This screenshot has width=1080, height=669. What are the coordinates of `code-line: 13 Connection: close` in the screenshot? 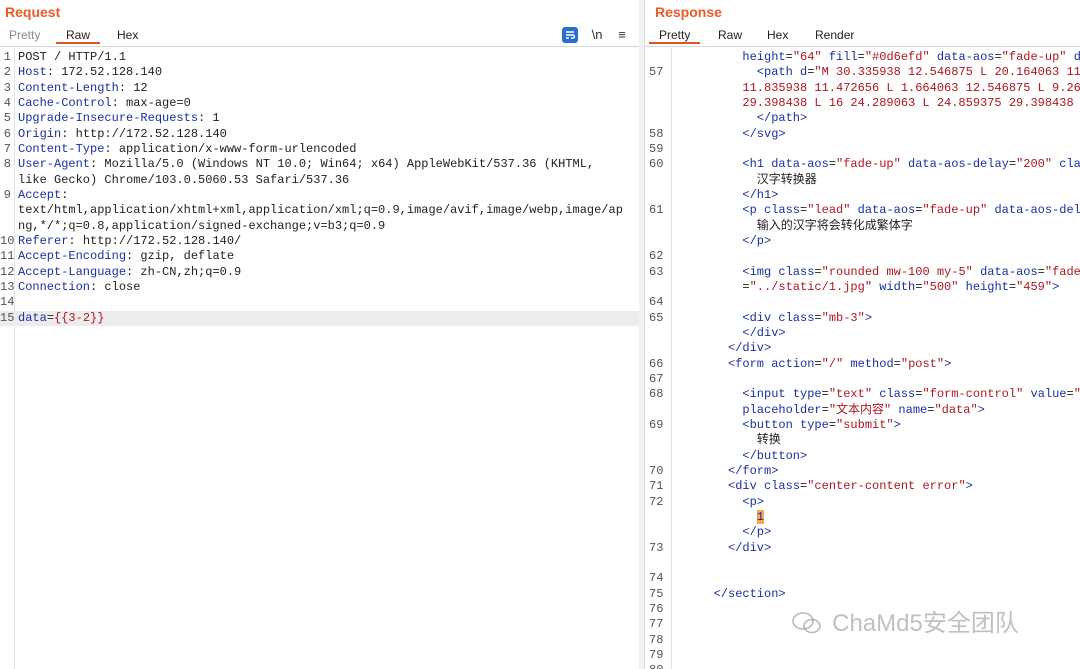 It's located at (319, 287).